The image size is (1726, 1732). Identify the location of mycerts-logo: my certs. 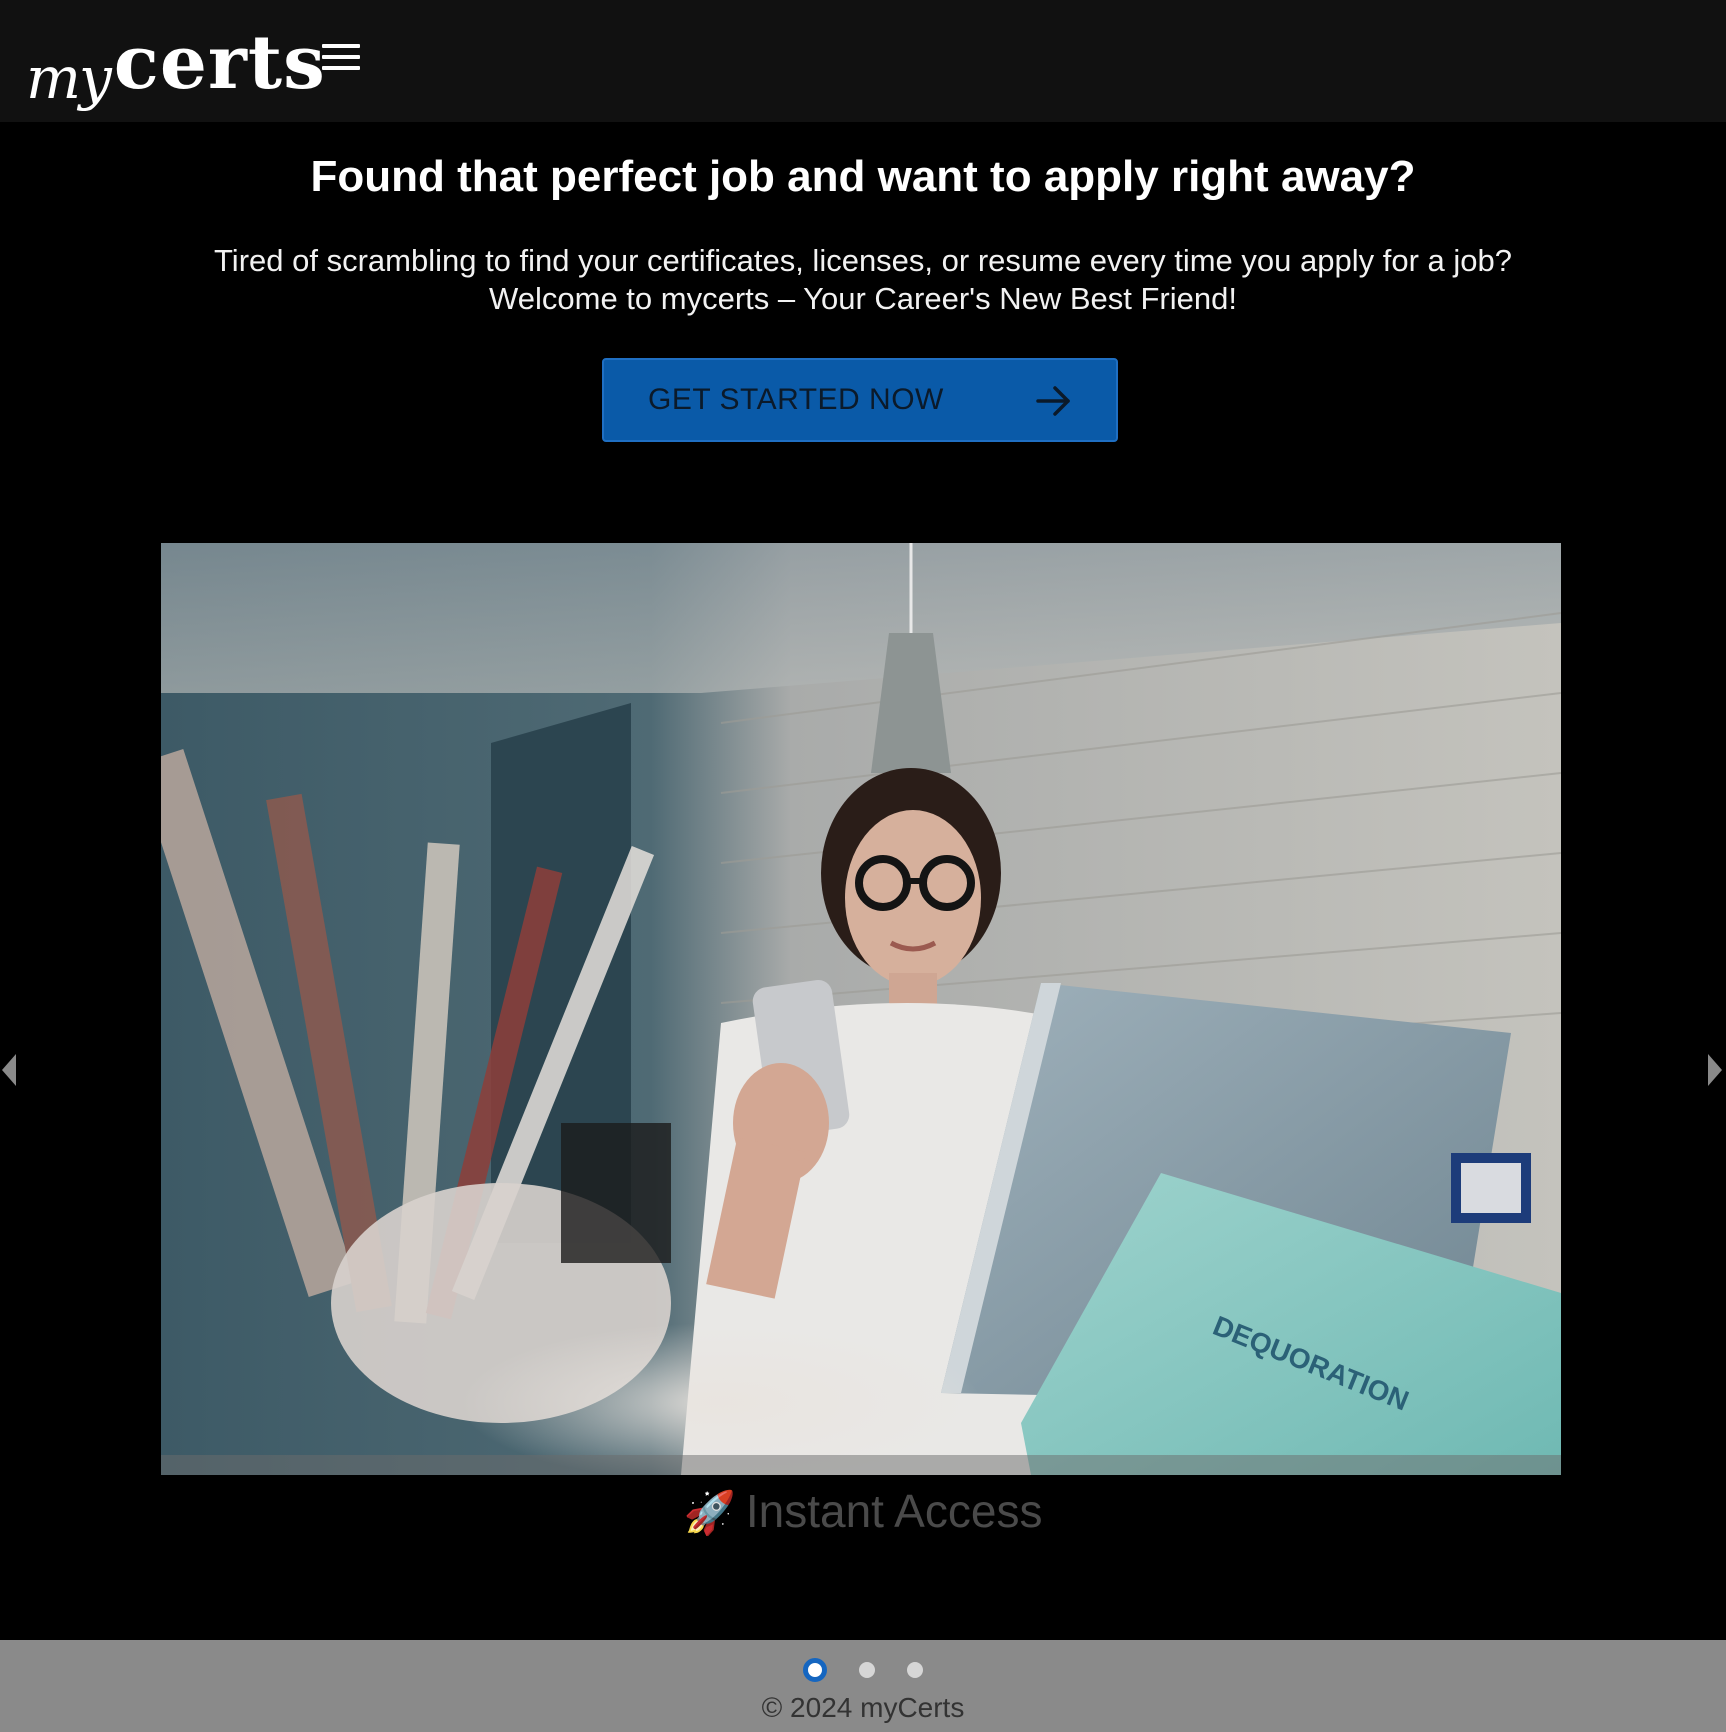
(176, 65).